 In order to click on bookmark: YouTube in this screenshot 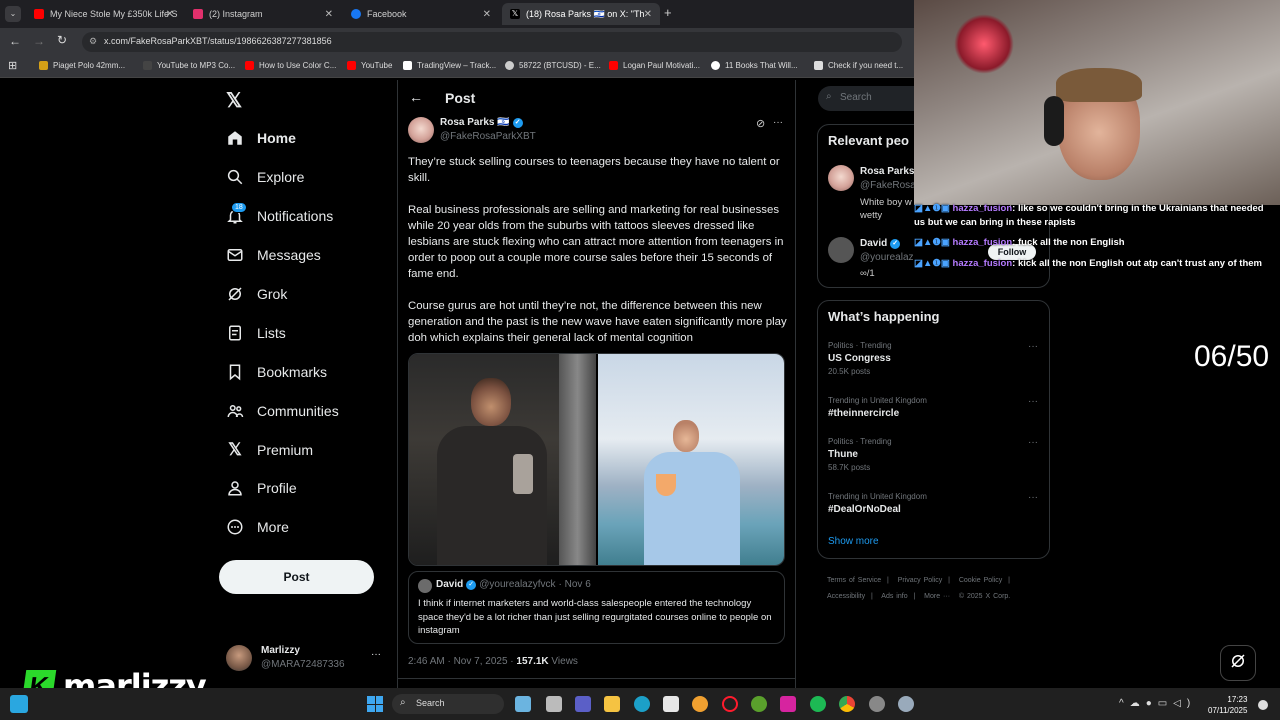, I will do `click(369, 65)`.